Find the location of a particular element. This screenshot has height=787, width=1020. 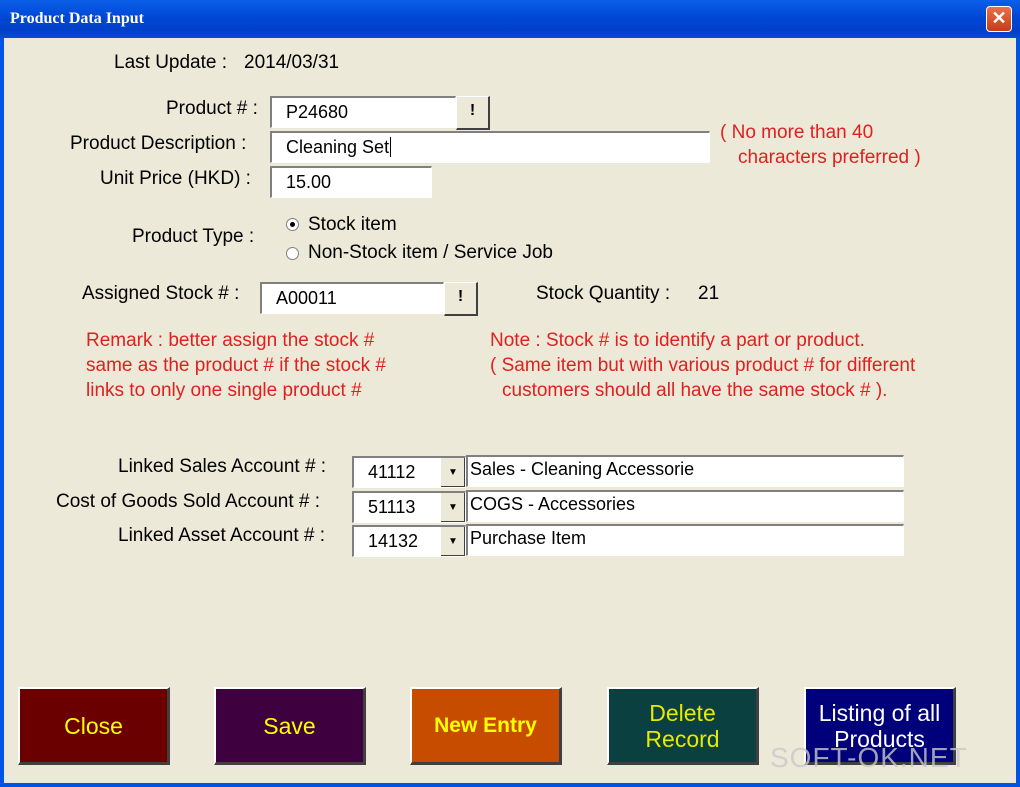

text-cursor is located at coordinates (391, 147).